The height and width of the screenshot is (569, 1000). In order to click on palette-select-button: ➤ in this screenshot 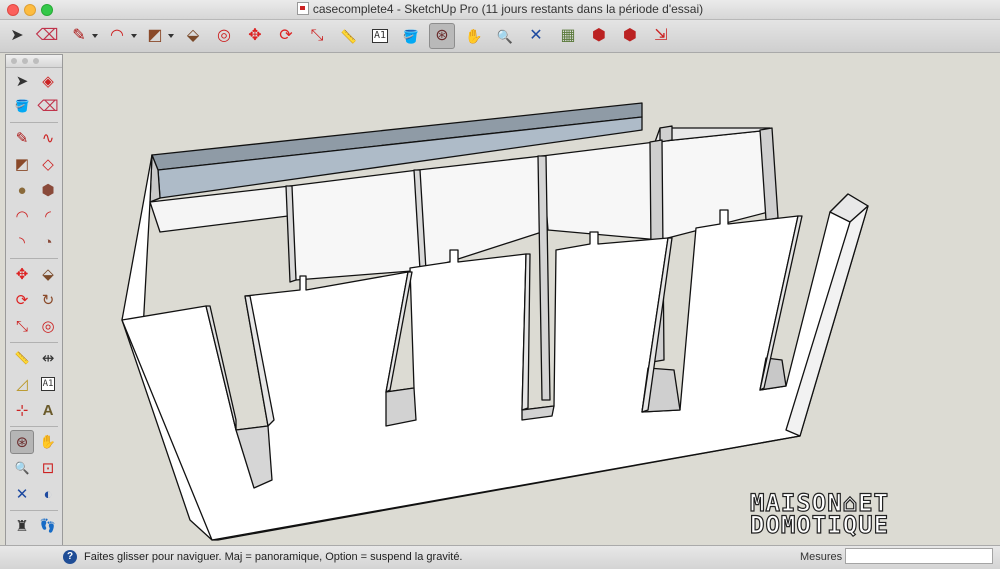, I will do `click(22, 81)`.